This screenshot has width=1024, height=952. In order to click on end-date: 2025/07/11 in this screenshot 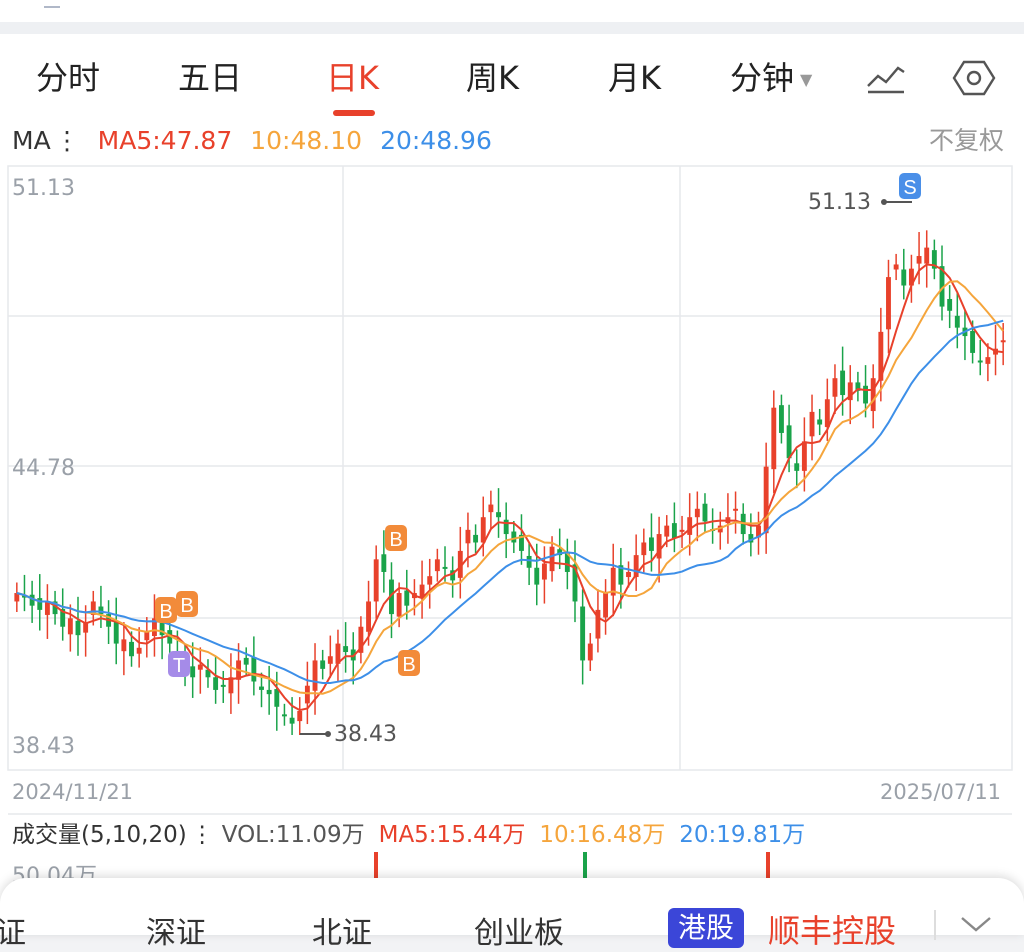, I will do `click(941, 792)`.